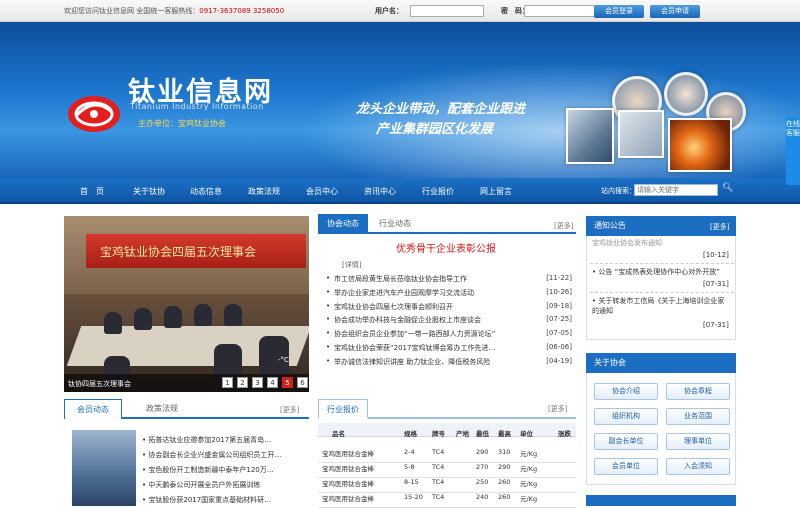 The width and height of the screenshot is (800, 508). I want to click on news-item-date: [07-25], so click(559, 319).